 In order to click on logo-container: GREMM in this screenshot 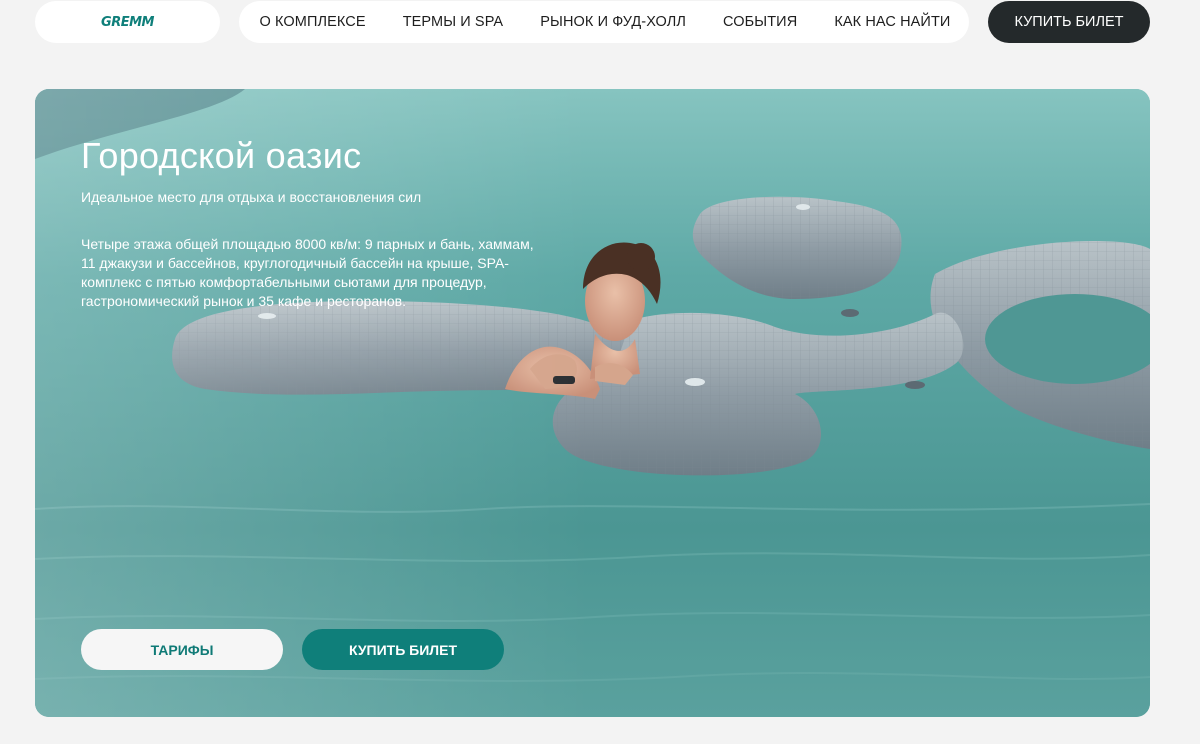, I will do `click(127, 22)`.